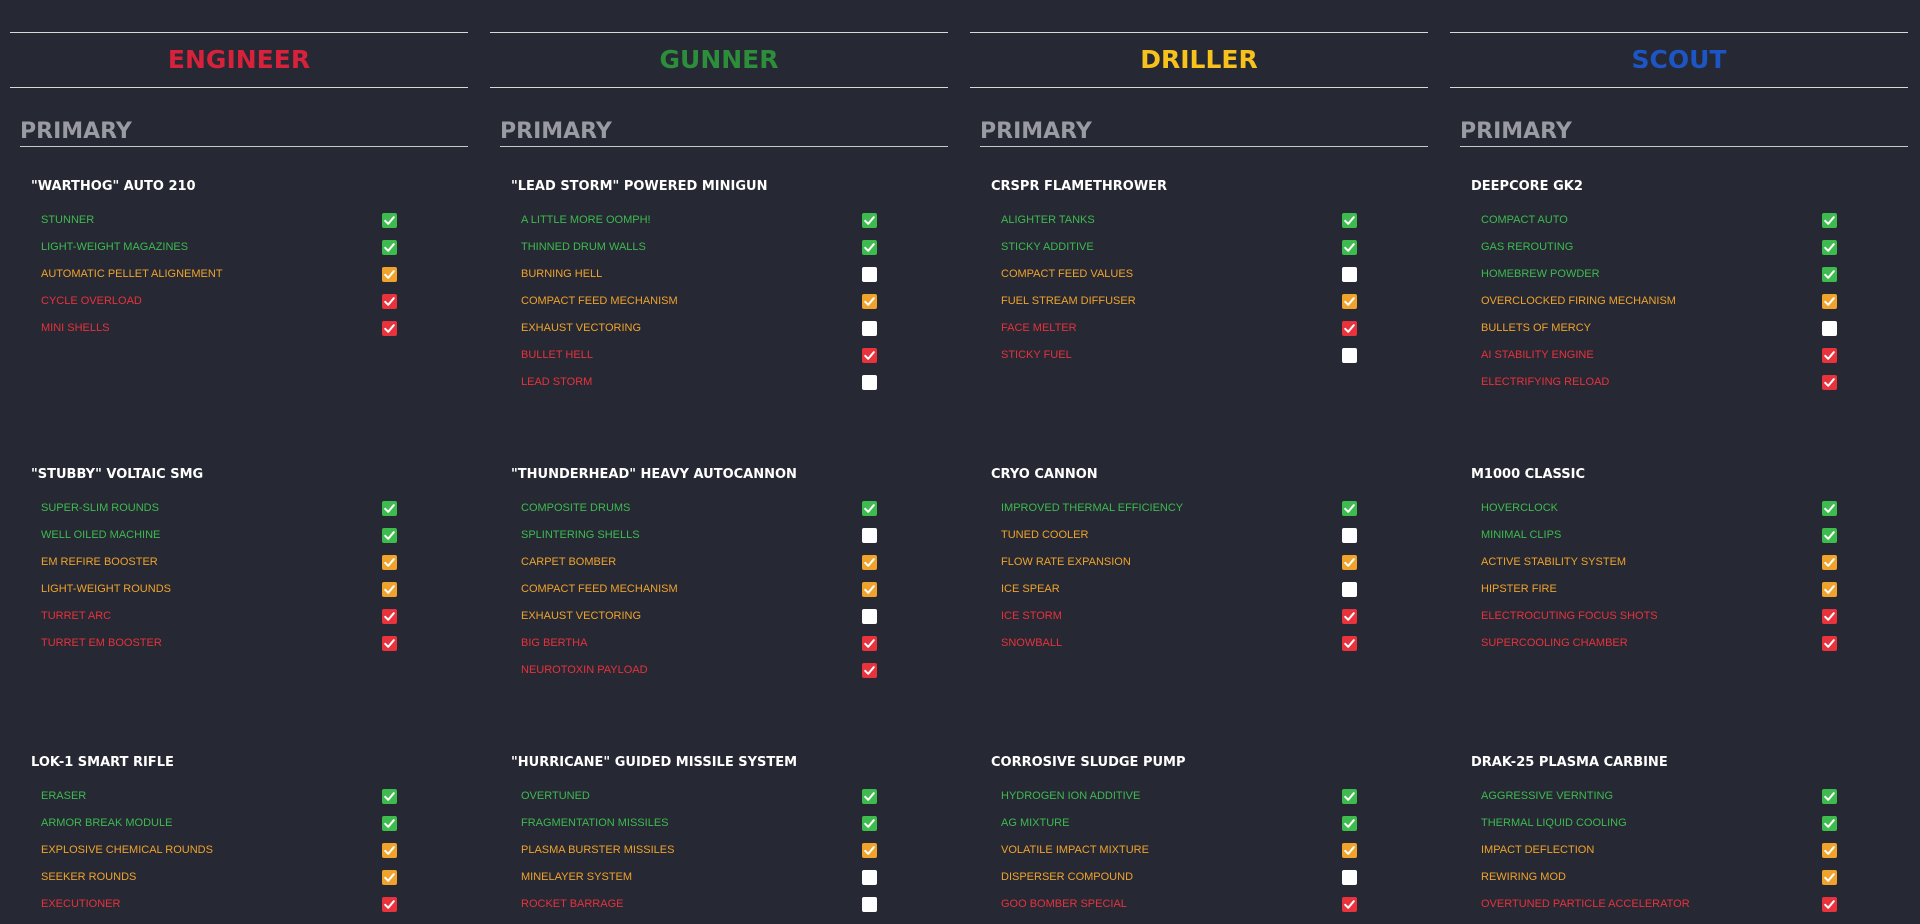 The image size is (1920, 924). Describe the element at coordinates (1671, 280) in the screenshot. I see `mod-row: HOMEBREW POWDER` at that location.